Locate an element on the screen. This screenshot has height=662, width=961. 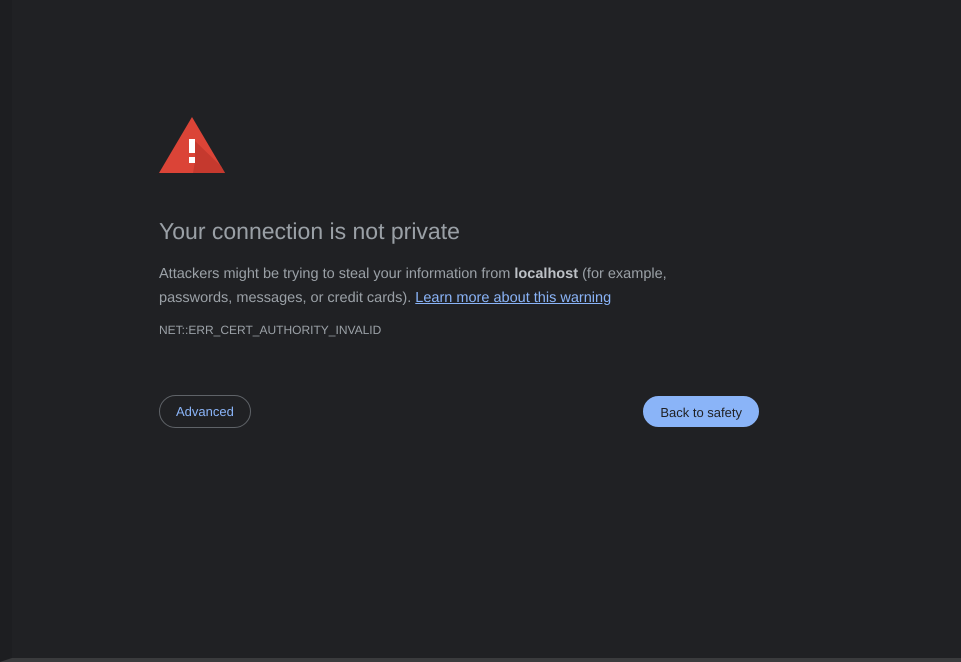
advanced-button: Advanced is located at coordinates (205, 411).